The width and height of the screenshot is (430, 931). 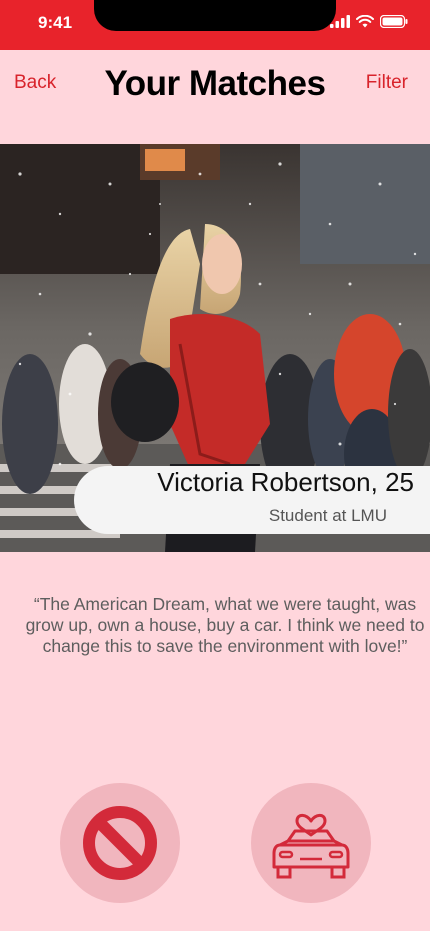 I want to click on profile-name-card: Victoria Robertson, 25 Student at LMU, so click(x=252, y=500).